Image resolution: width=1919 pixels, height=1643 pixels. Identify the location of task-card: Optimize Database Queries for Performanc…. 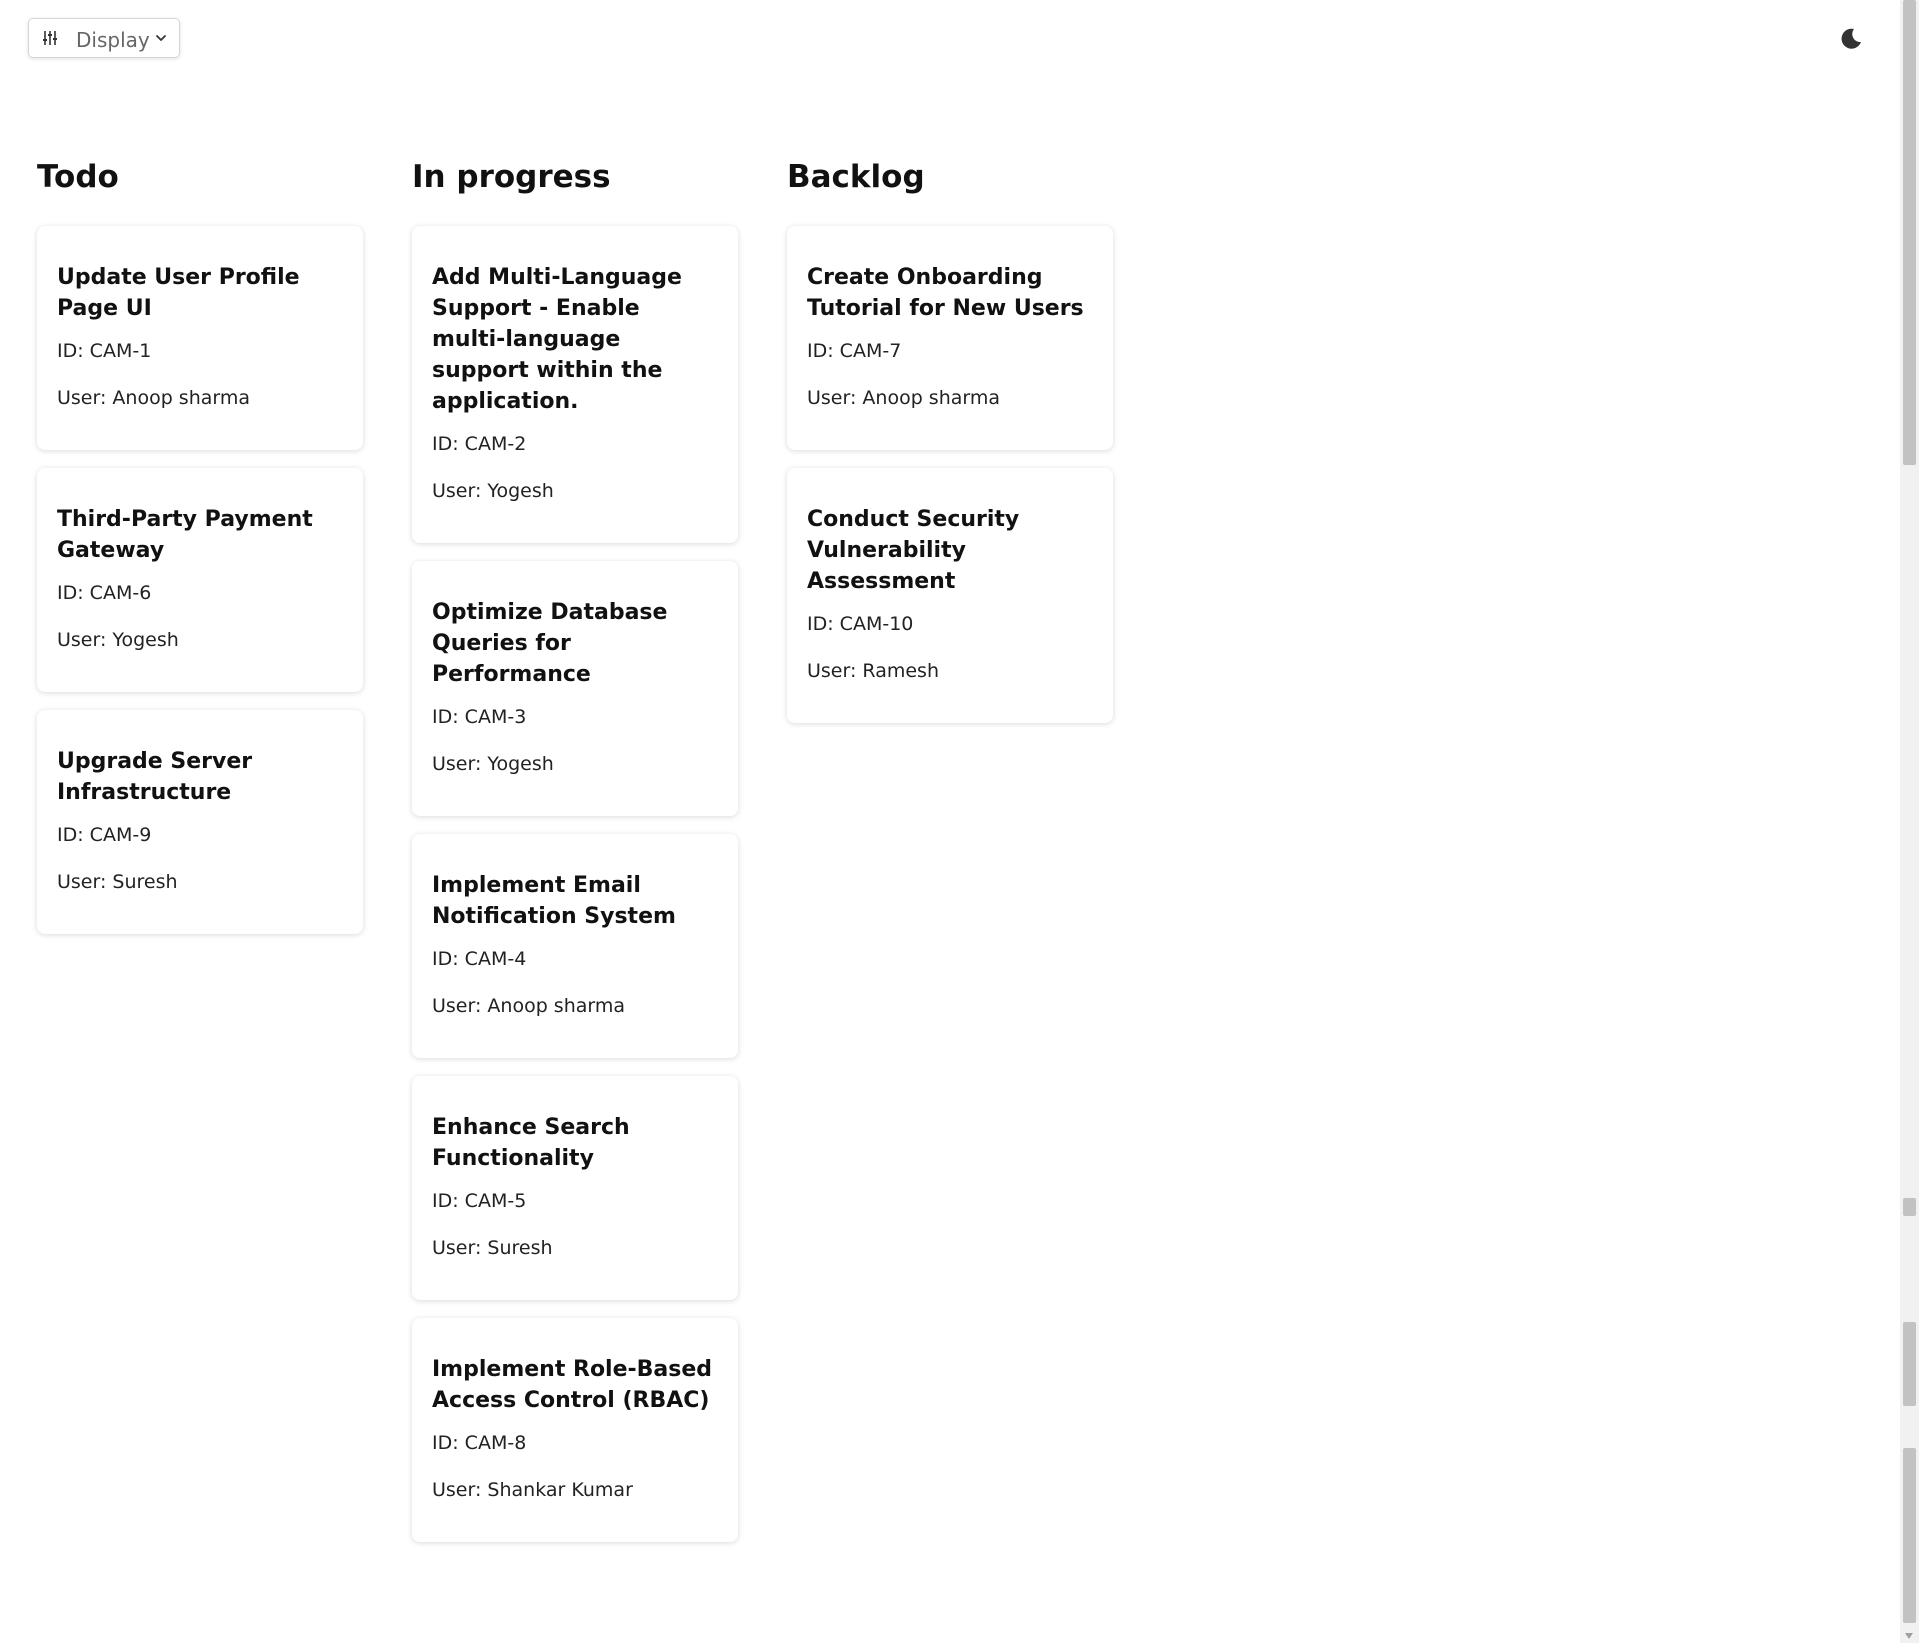
(575, 688).